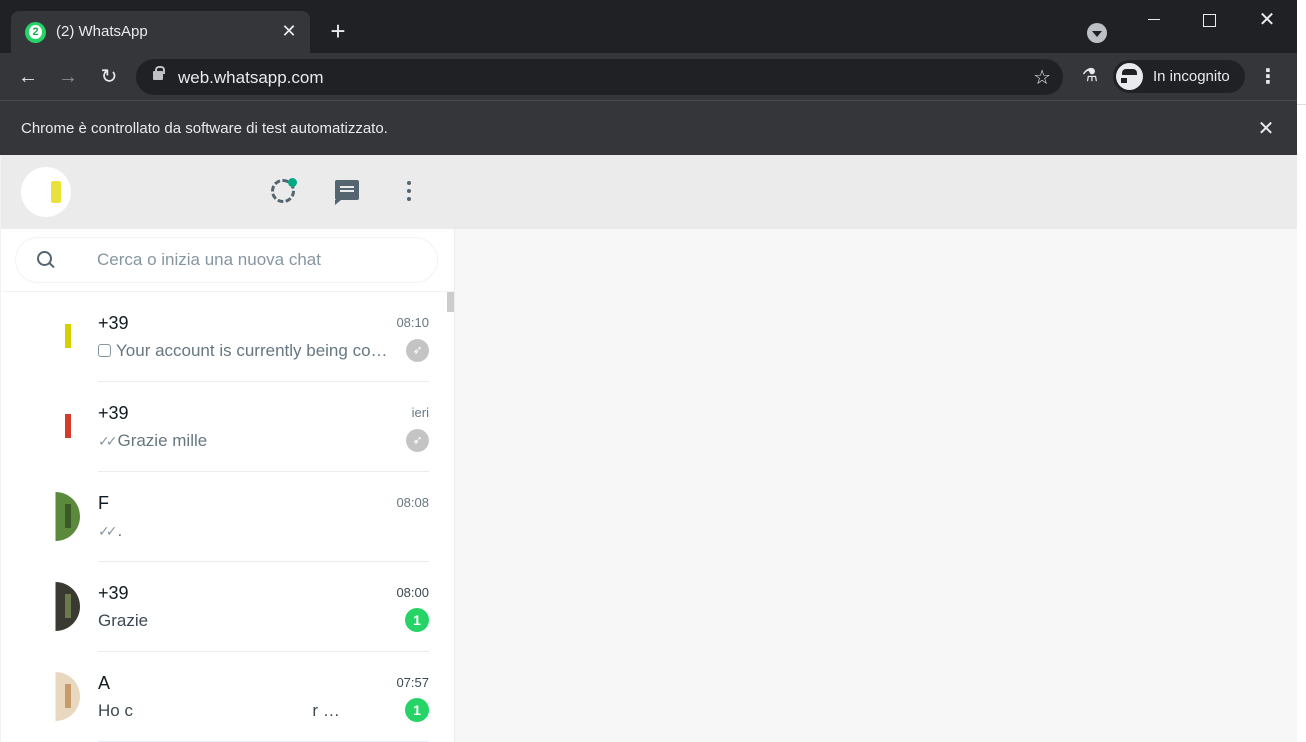  I want to click on incognito-label: In incognito, so click(1191, 76).